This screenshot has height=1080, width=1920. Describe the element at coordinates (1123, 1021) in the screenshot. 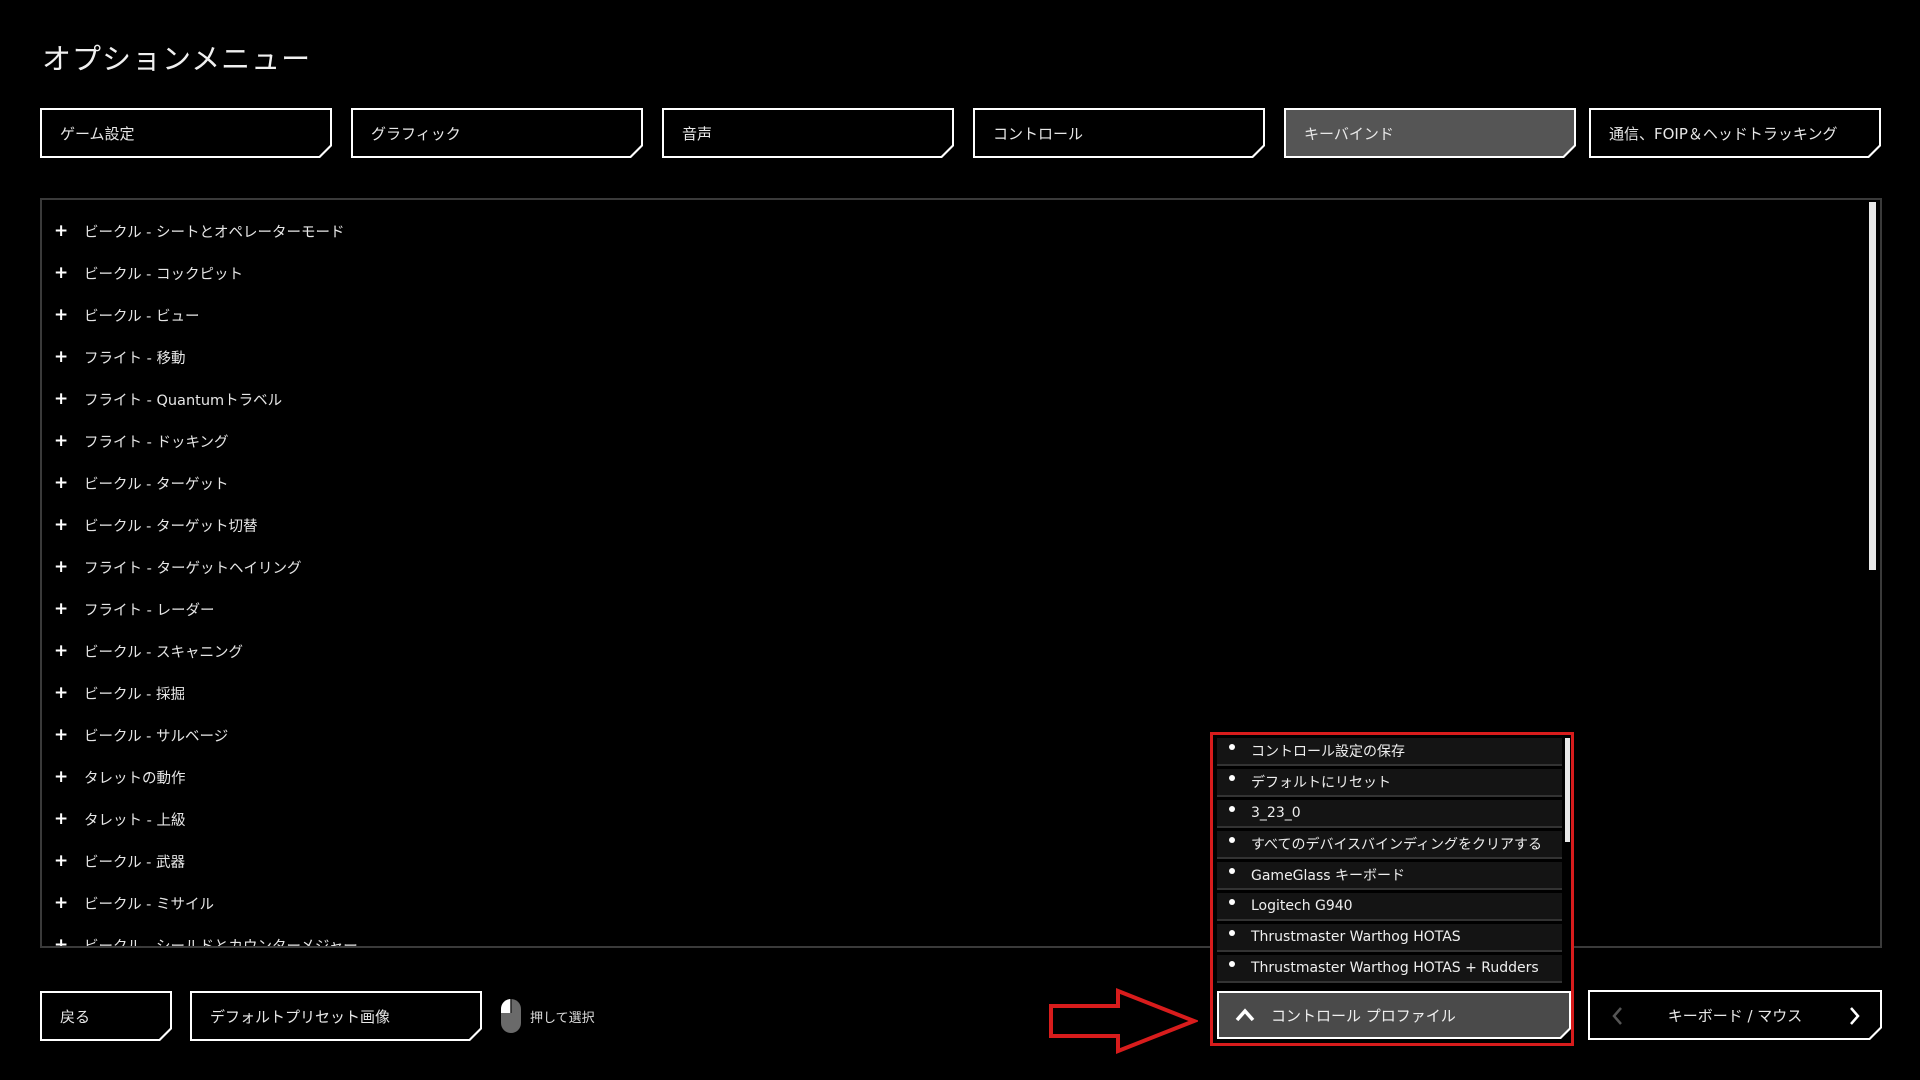

I see `annotation-arrow-icon` at that location.